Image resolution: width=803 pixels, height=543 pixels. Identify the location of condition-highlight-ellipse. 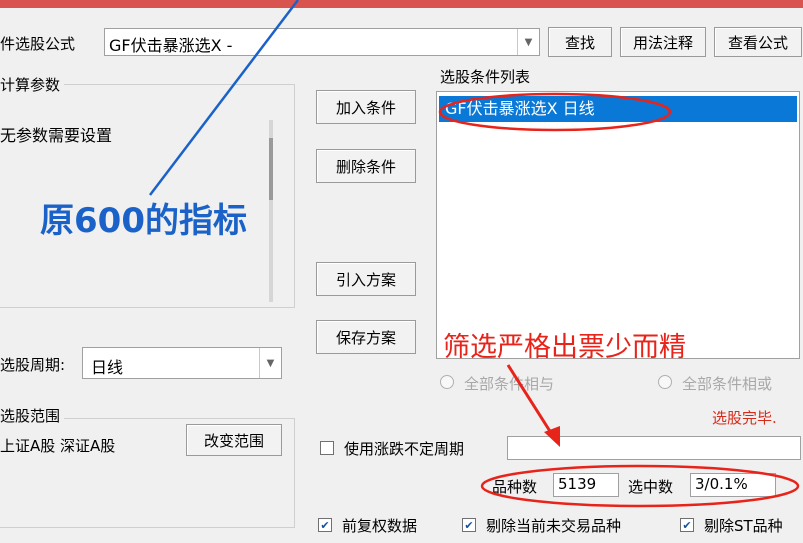
(555, 112).